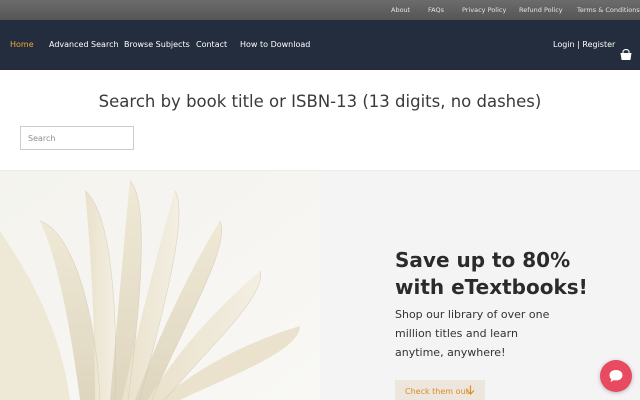 The image size is (640, 400). I want to click on promo-title: Save up to 80% with eTextbooks!, so click(515, 274).